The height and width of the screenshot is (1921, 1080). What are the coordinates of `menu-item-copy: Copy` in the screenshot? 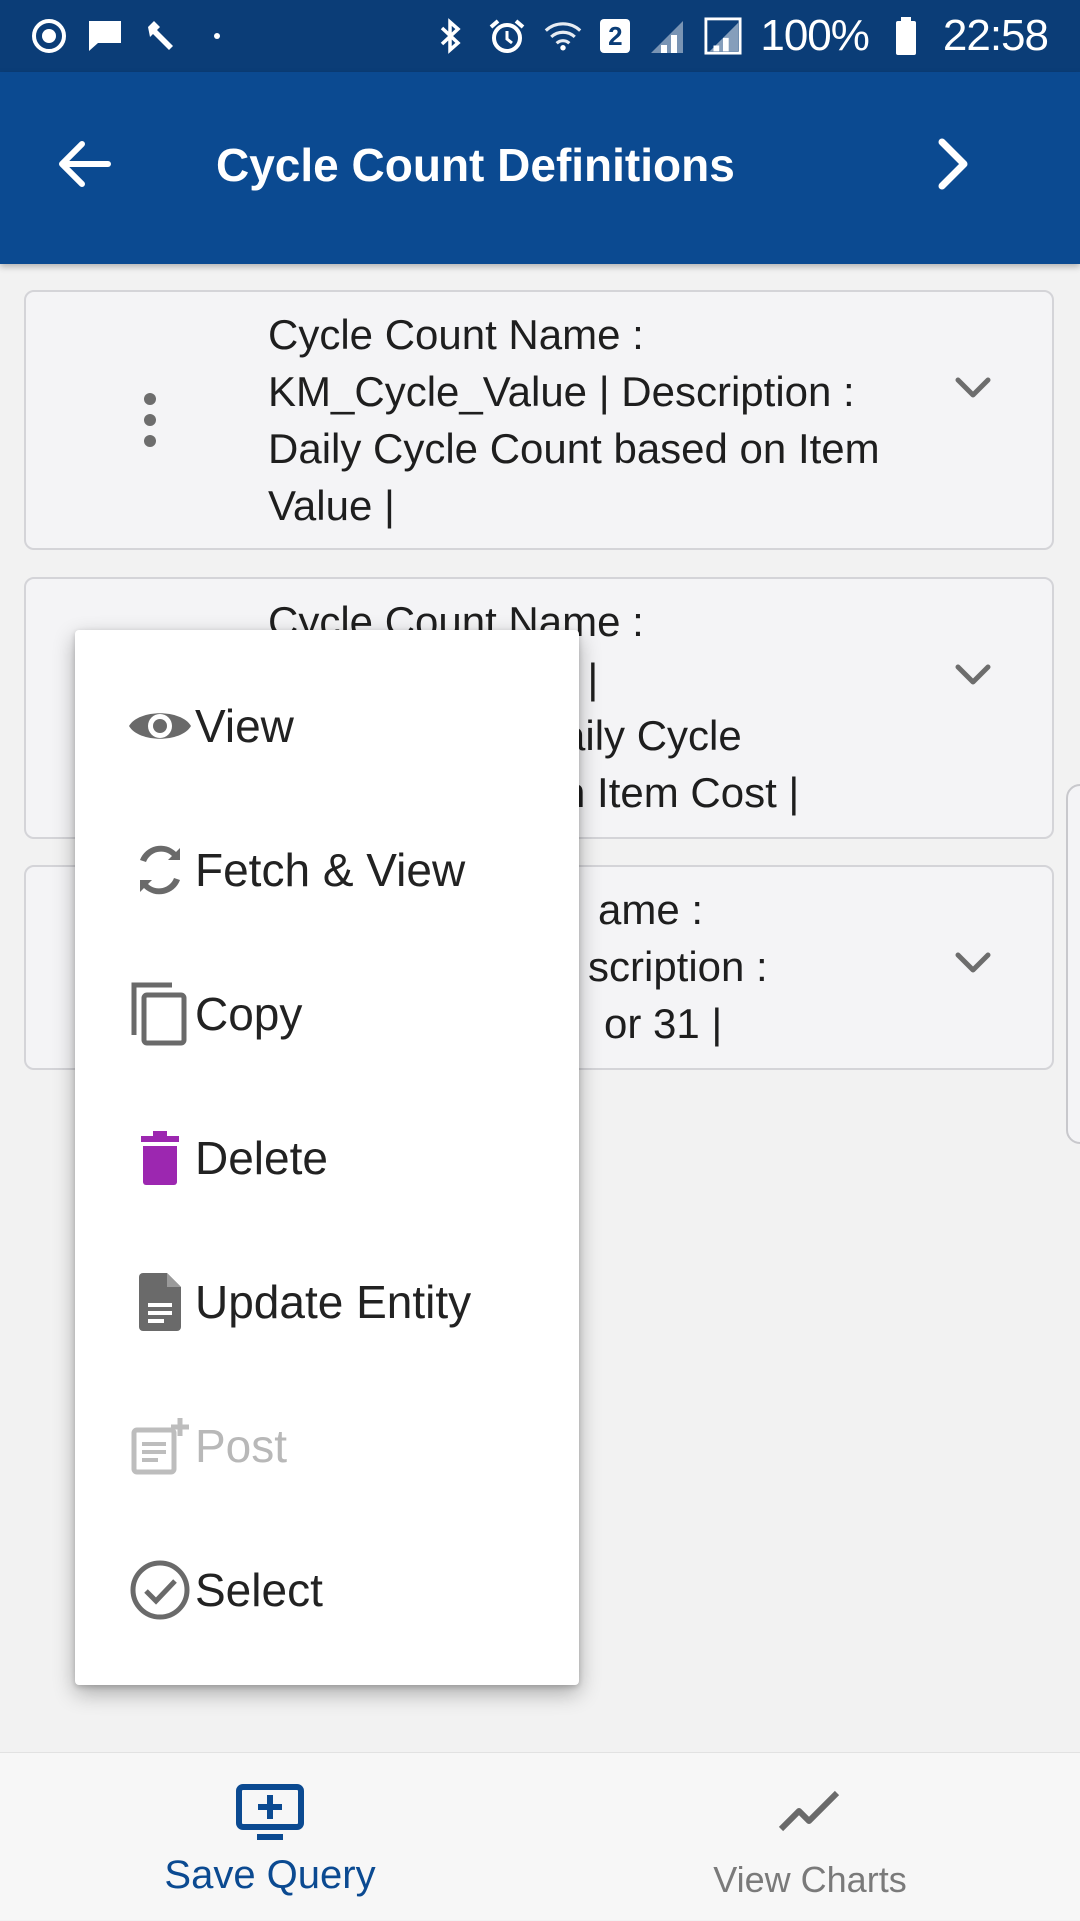 It's located at (327, 1014).